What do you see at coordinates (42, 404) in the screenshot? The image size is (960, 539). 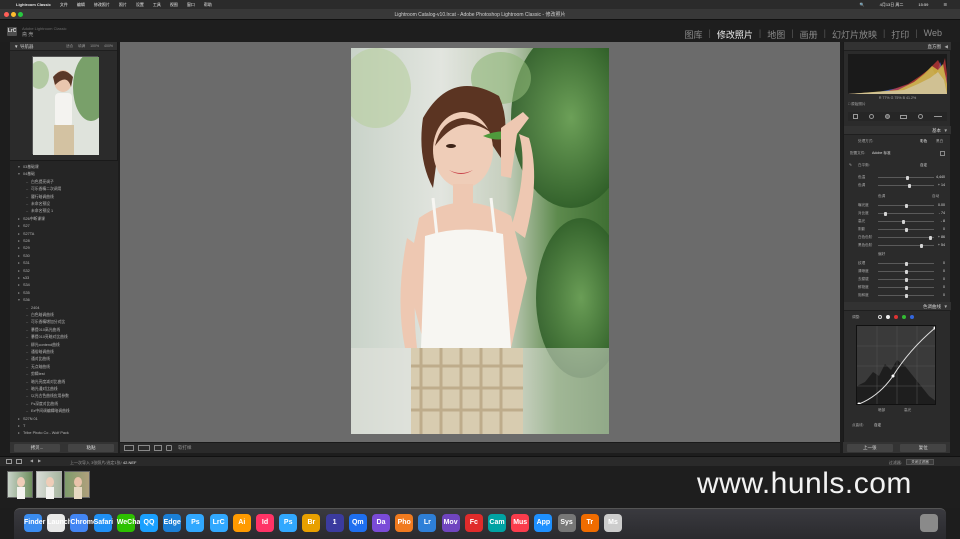 I see `preset-item: – Fs深度对比曲线` at bounding box center [42, 404].